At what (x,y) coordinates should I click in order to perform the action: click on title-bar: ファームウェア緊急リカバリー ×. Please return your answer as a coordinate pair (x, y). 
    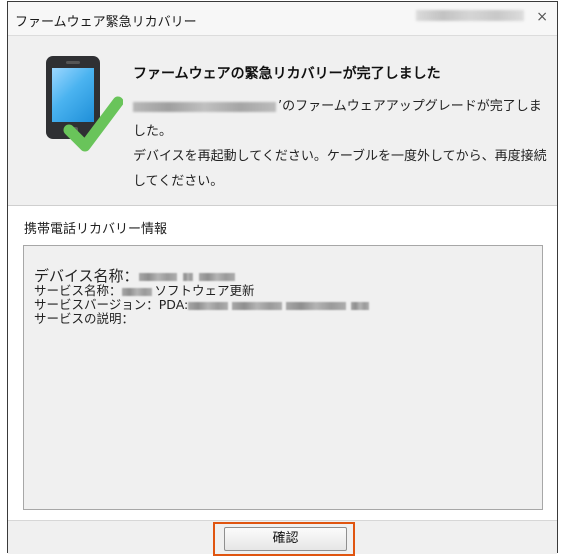
    Looking at the image, I should click on (282, 19).